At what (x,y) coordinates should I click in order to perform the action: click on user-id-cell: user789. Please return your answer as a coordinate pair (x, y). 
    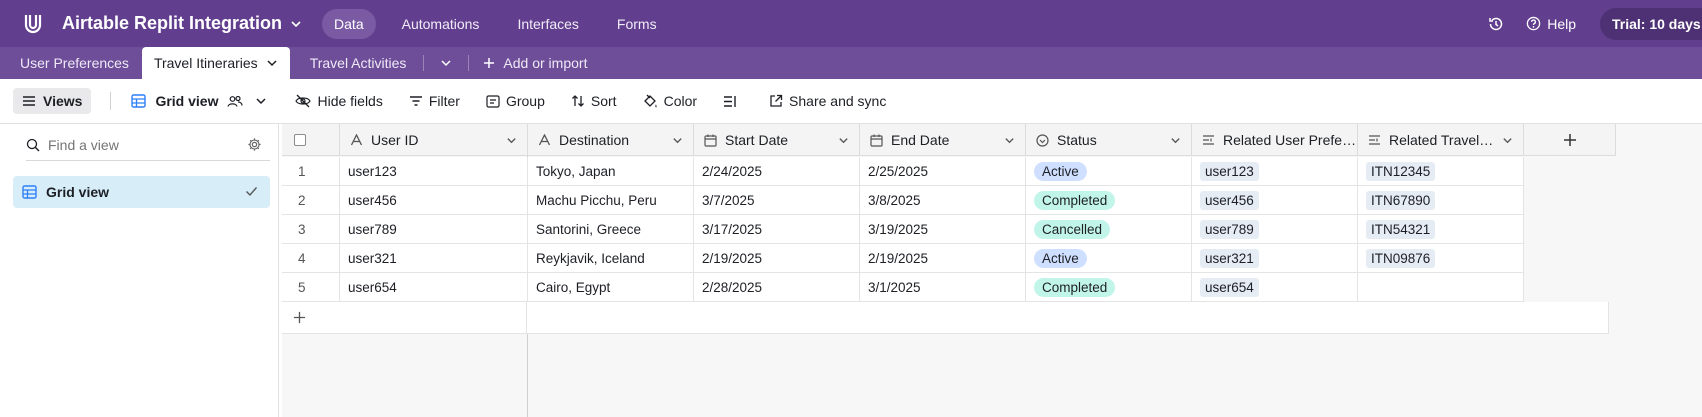
    Looking at the image, I should click on (434, 229).